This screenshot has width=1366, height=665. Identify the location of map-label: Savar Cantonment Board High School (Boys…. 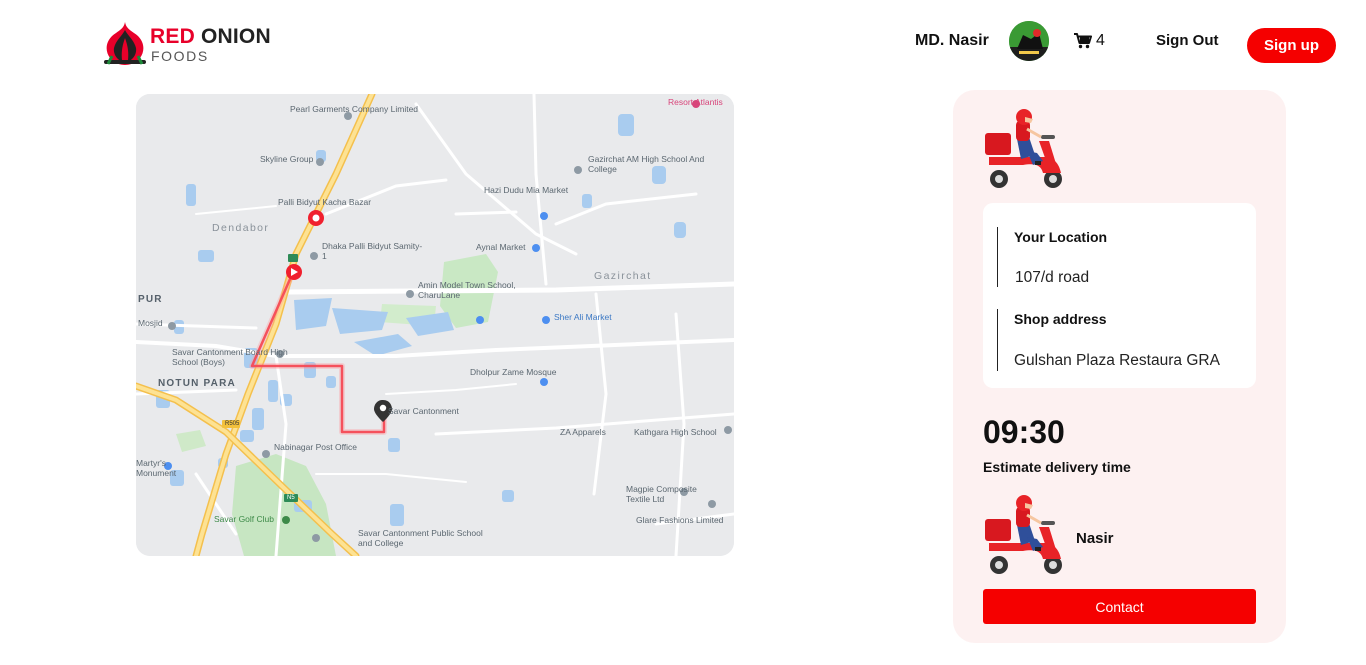
(230, 357).